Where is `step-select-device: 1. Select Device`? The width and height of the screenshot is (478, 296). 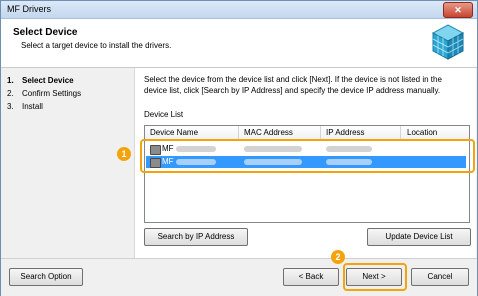
step-select-device: 1. Select Device is located at coordinates (40, 80).